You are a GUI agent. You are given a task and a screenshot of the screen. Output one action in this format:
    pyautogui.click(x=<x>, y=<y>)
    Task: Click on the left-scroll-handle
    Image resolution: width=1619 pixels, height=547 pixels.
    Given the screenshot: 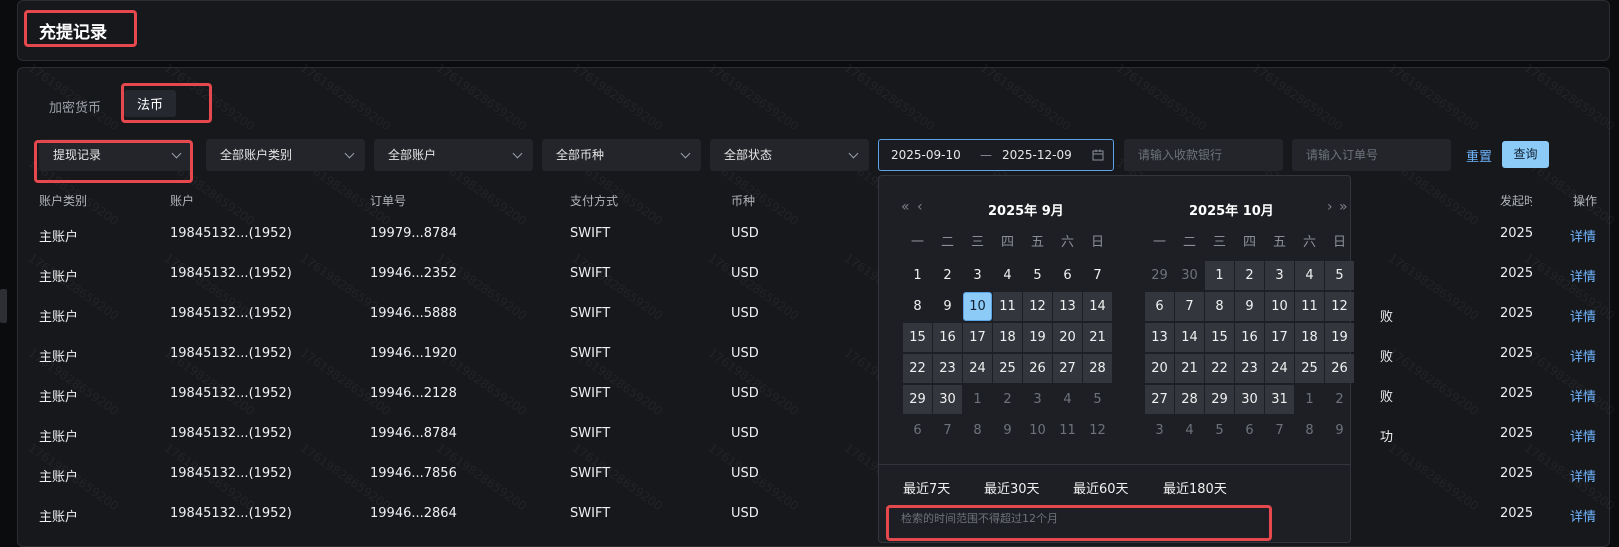 What is the action you would take?
    pyautogui.click(x=3, y=306)
    